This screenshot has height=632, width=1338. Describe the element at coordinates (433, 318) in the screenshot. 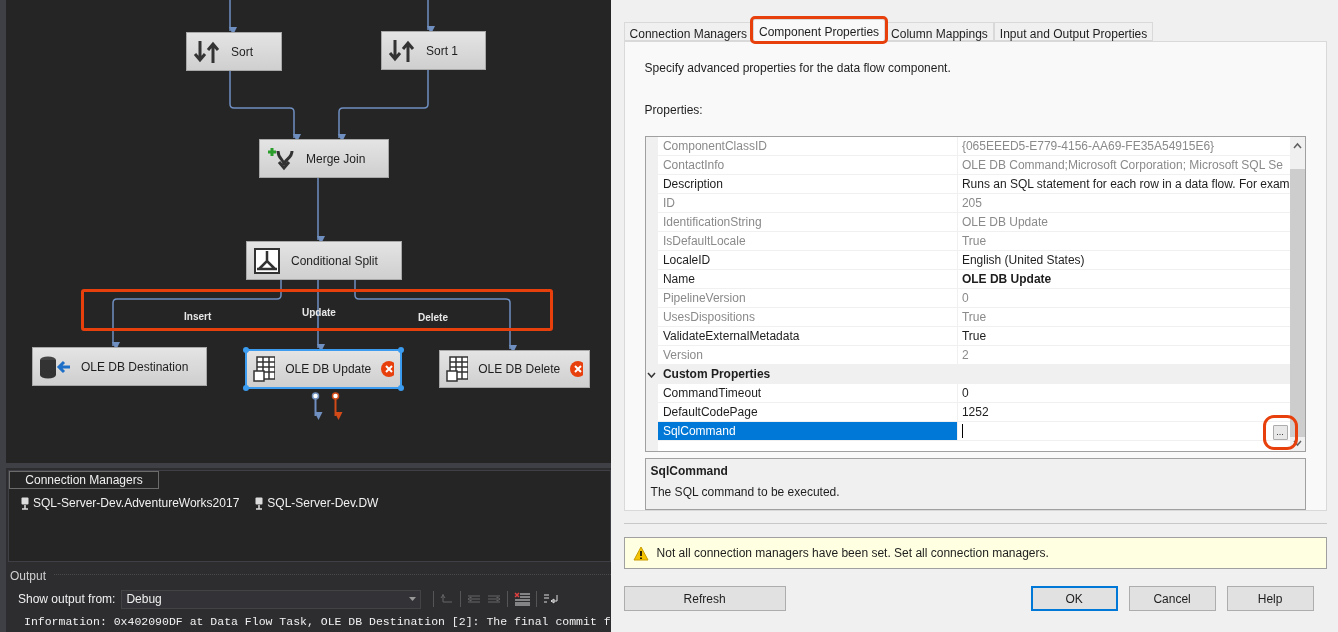

I see `path-label: Delete` at that location.